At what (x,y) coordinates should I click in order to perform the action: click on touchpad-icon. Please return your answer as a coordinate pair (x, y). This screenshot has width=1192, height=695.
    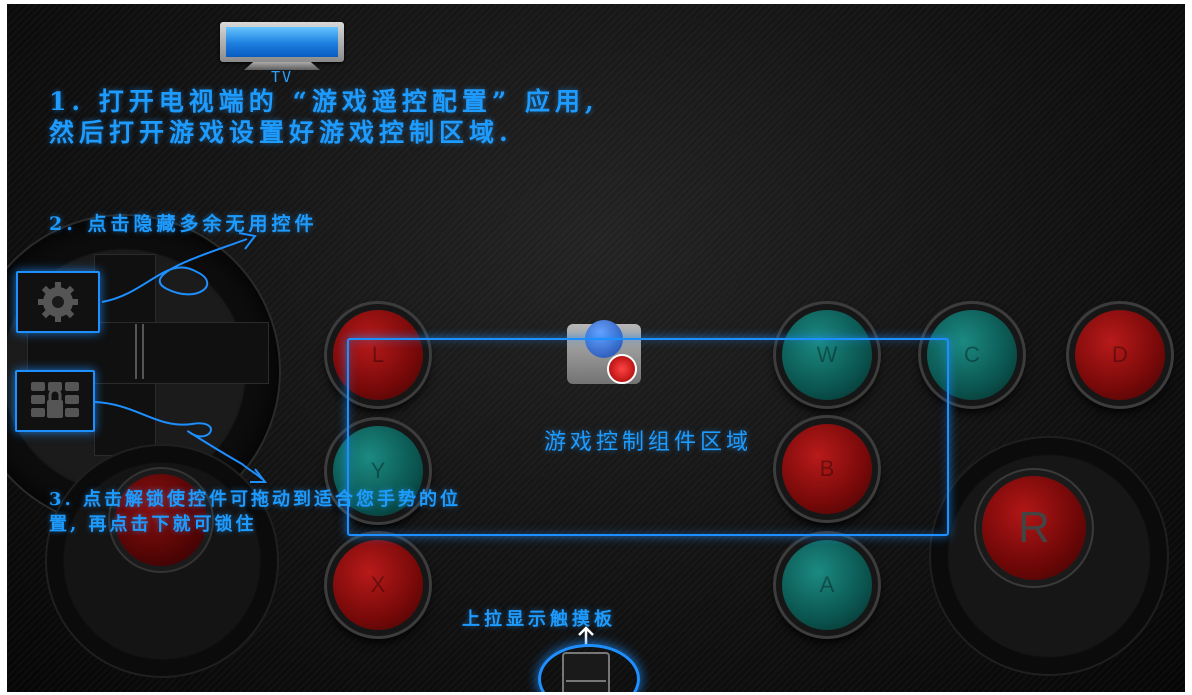
    Looking at the image, I should click on (586, 672).